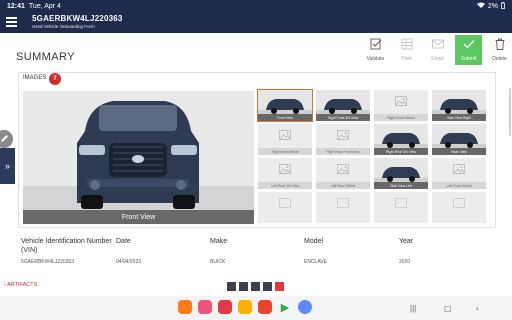 The image size is (512, 320). I want to click on vin-value: 5GAERBKW4LJ220363, so click(48, 262).